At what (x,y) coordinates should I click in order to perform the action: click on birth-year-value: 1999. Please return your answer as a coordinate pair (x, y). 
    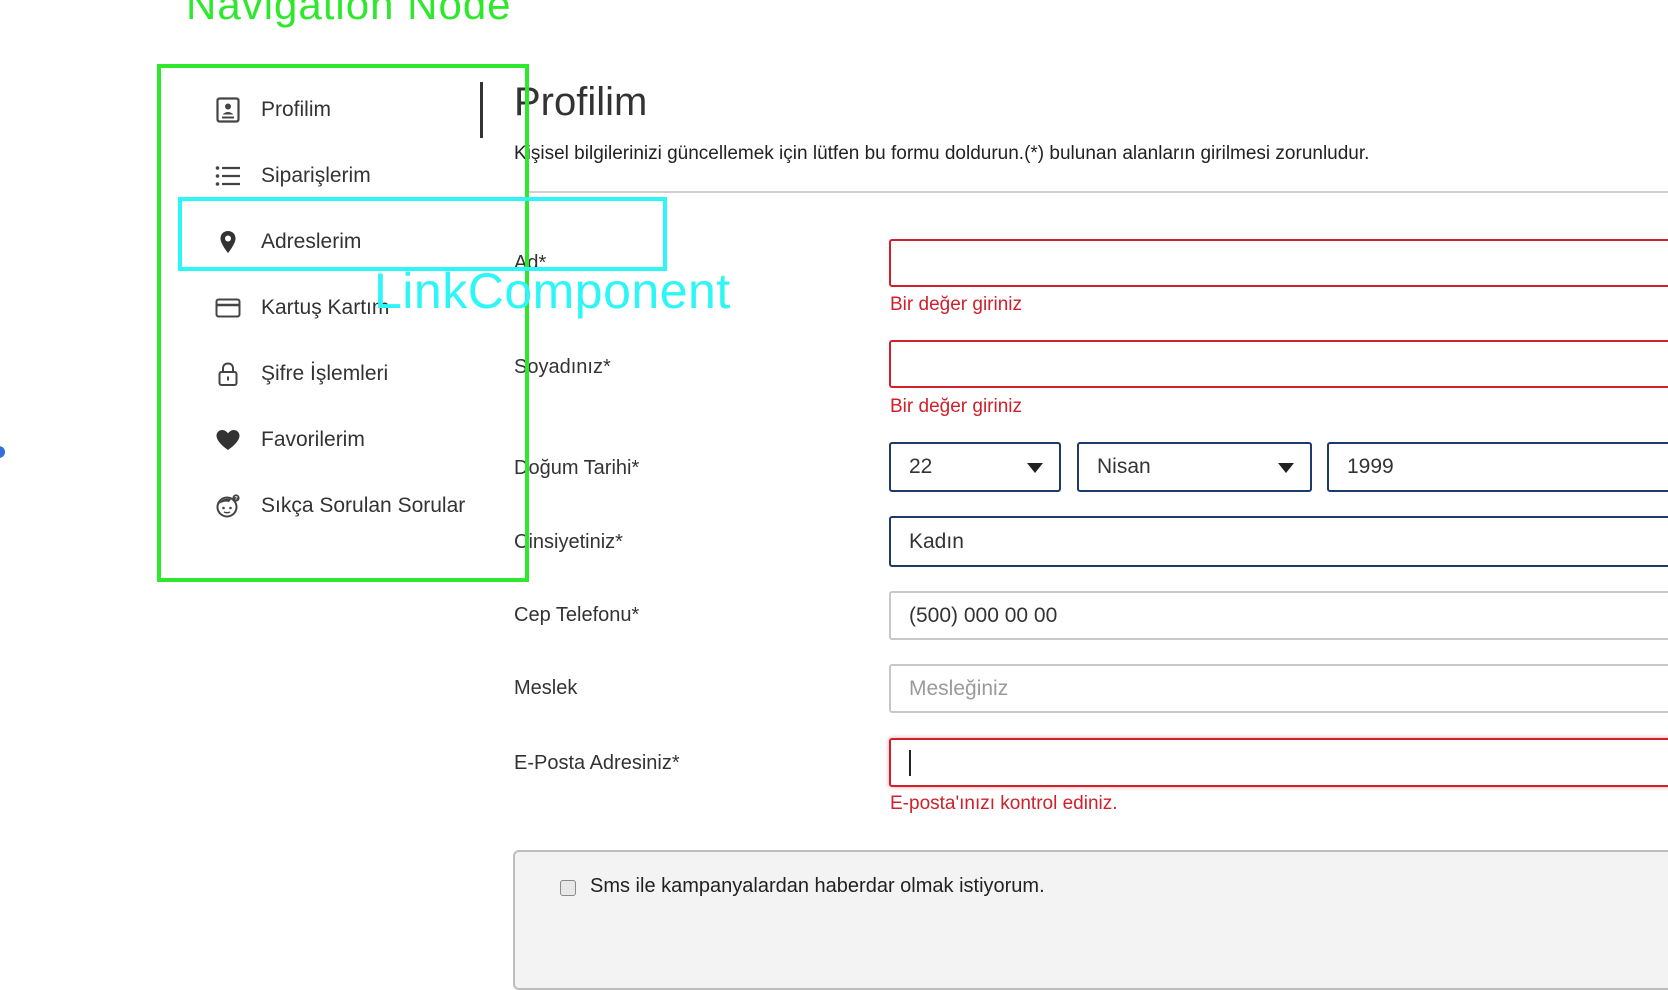
    Looking at the image, I should click on (1370, 466).